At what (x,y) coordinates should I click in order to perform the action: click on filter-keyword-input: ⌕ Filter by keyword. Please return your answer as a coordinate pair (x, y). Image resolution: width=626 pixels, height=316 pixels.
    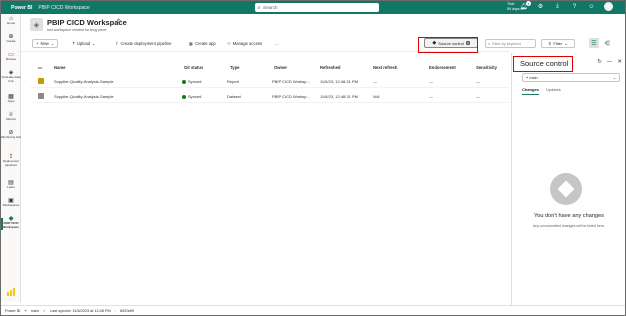
    Looking at the image, I should click on (510, 43).